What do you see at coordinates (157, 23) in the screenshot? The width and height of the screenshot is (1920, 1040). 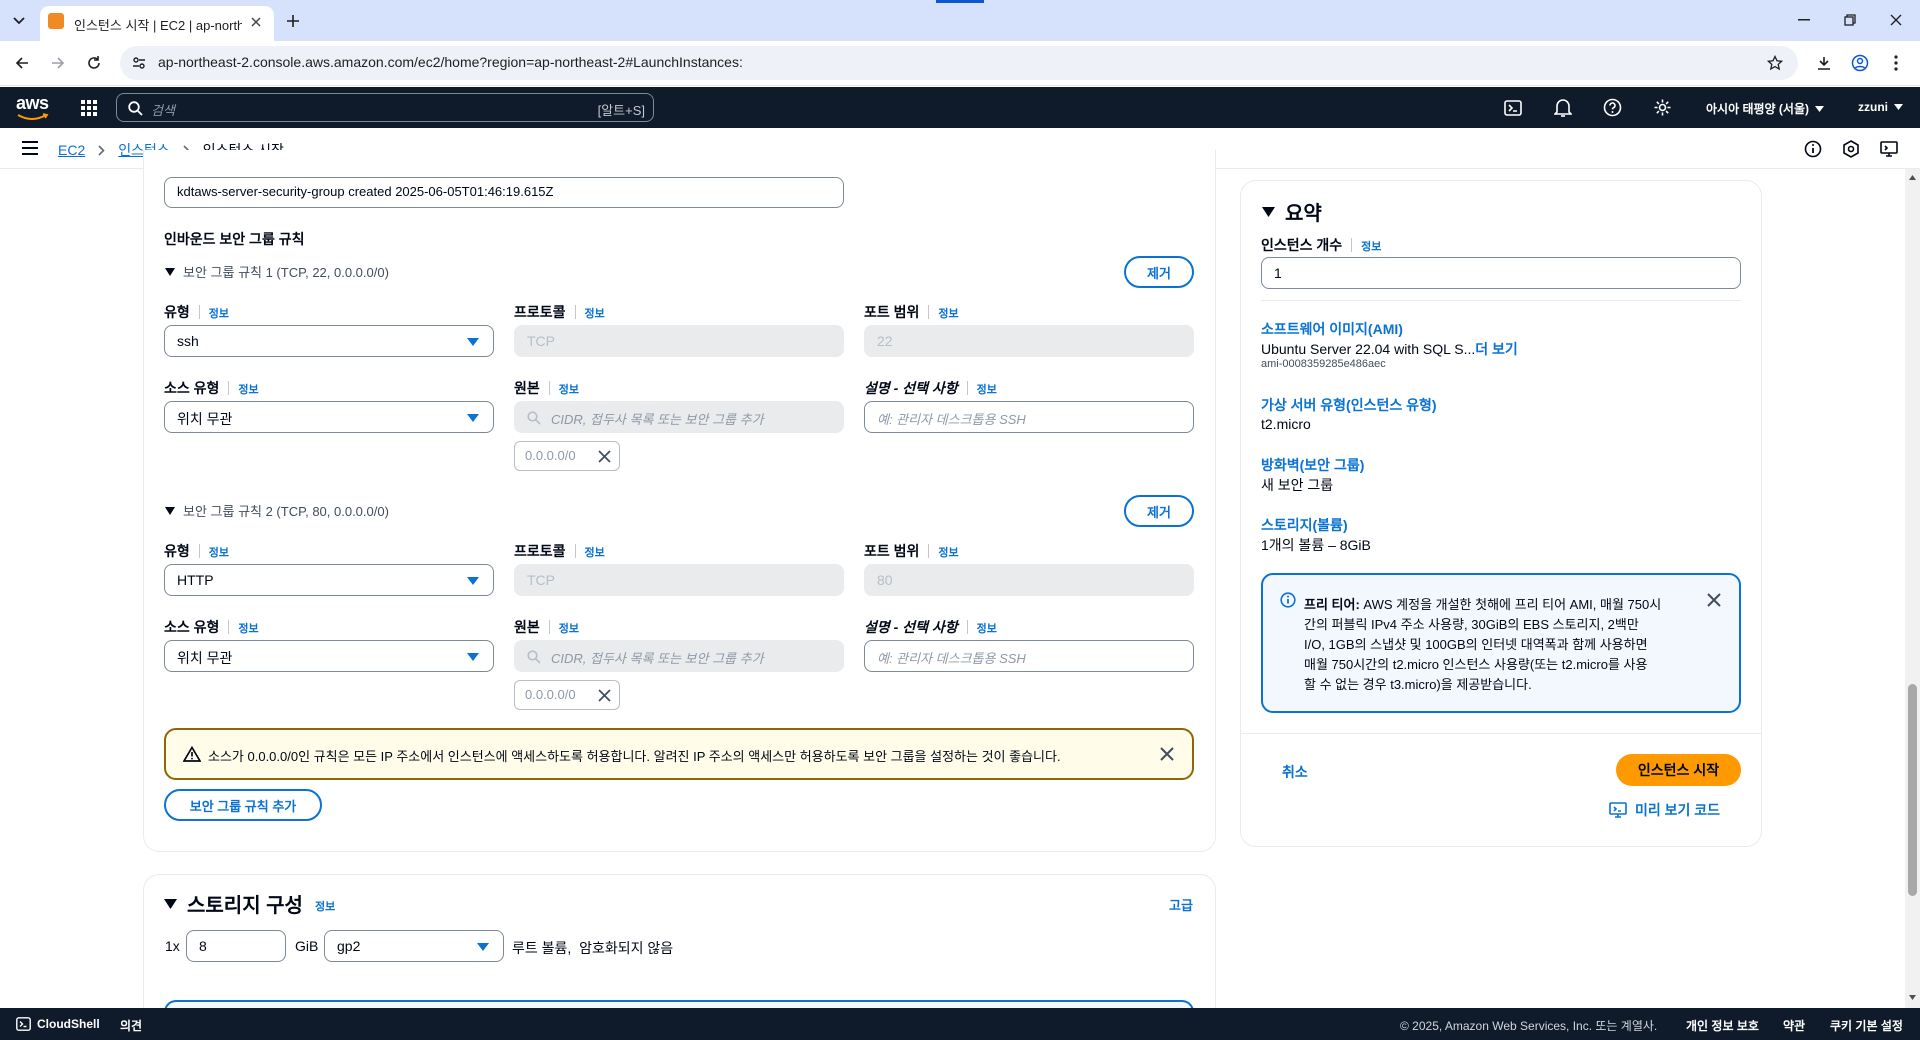 I see `browser-tab-active: 인스턴스 시작 | EC2 | ap-northeast-2` at bounding box center [157, 23].